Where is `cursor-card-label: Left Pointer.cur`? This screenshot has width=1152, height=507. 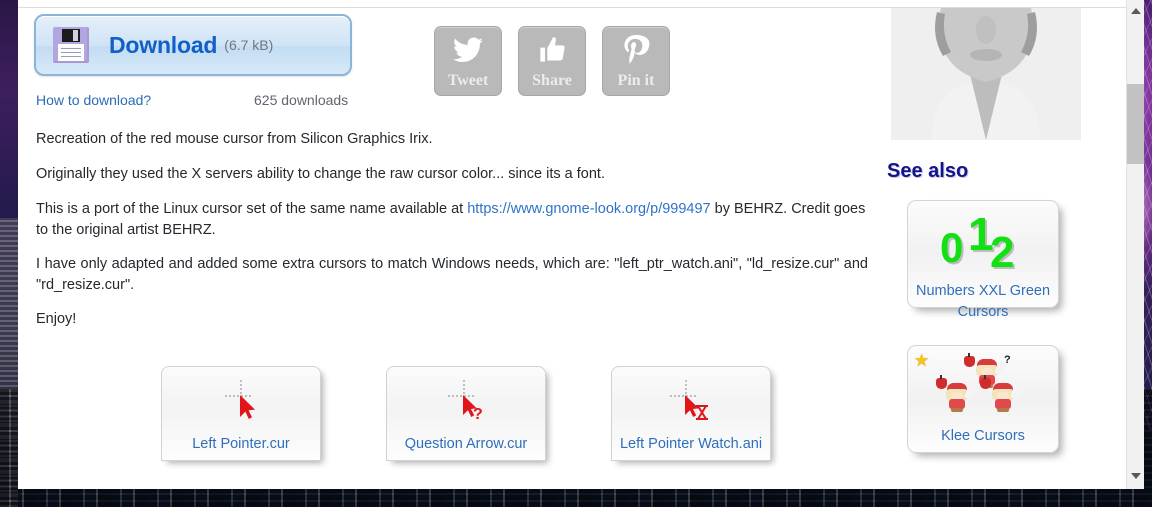 cursor-card-label: Left Pointer.cur is located at coordinates (241, 444).